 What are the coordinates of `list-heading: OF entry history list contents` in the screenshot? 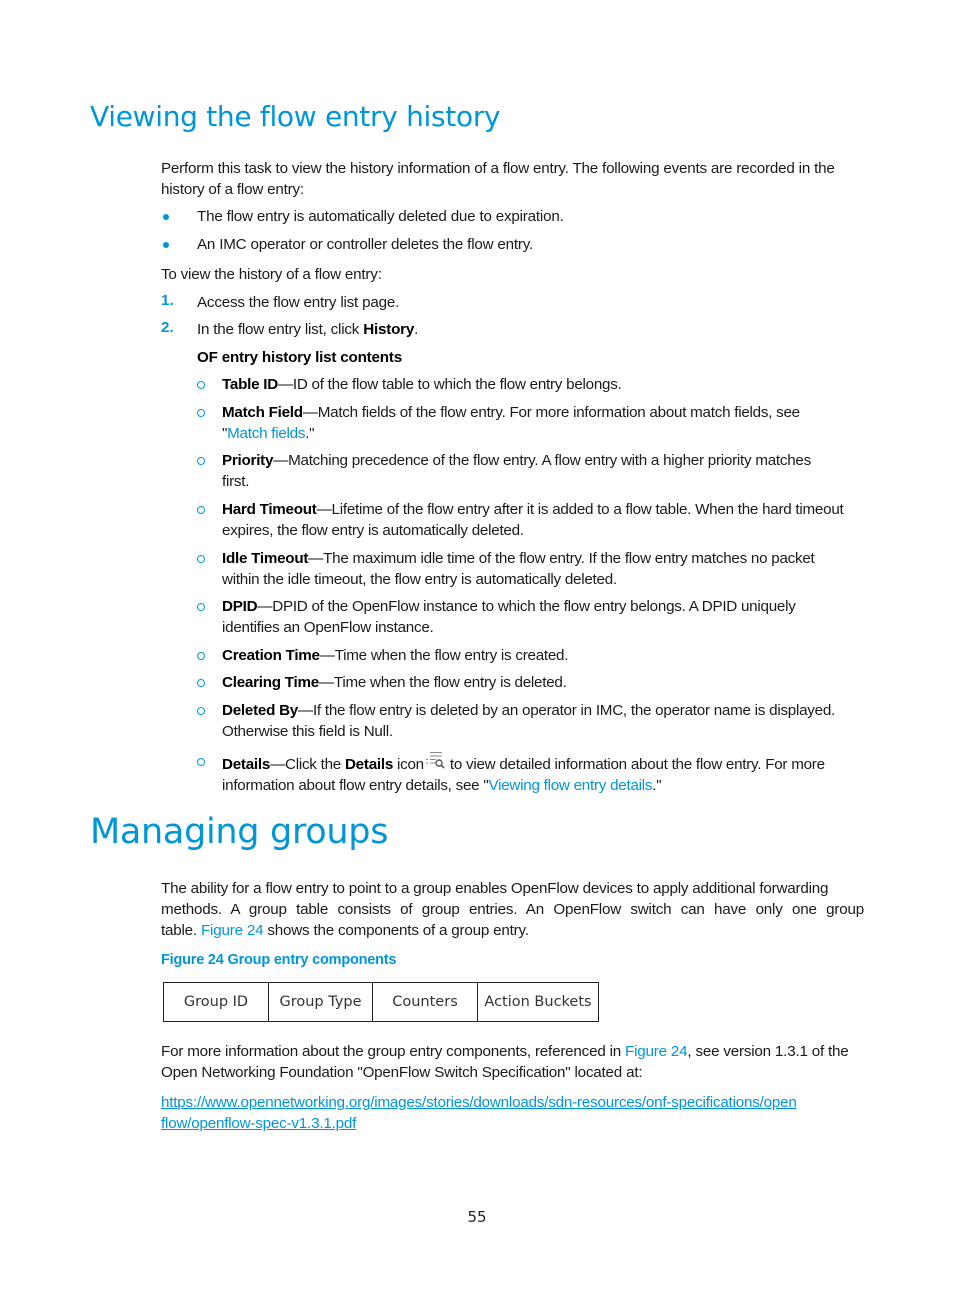 It's located at (299, 357).